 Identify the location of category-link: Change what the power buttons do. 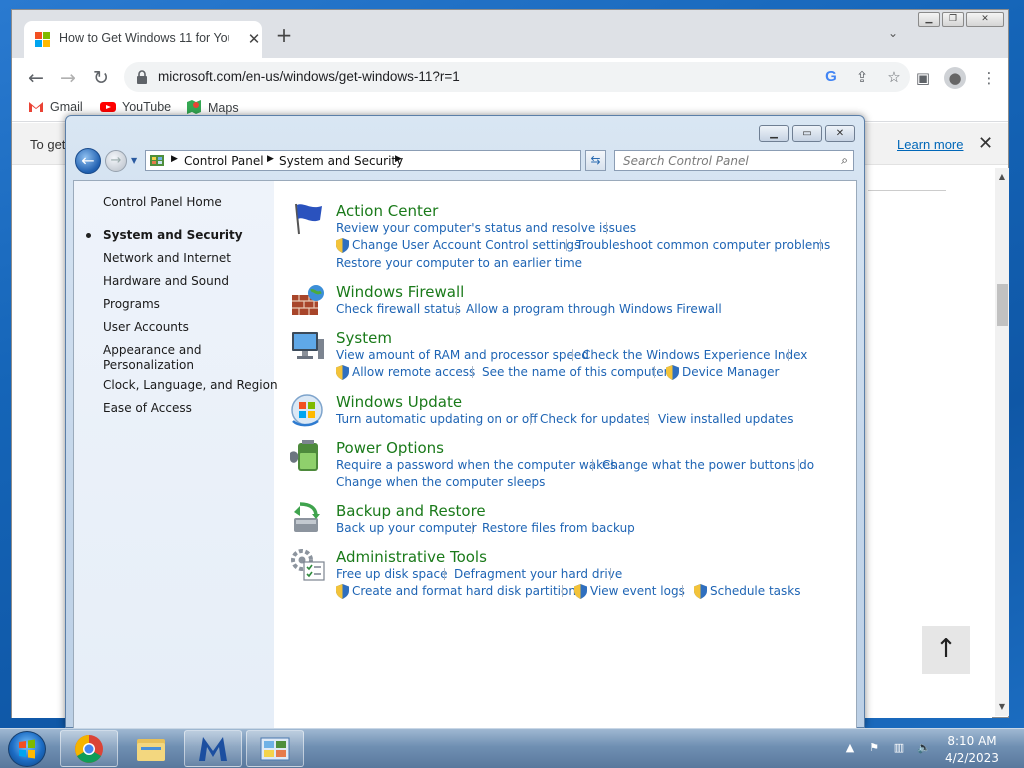
(708, 465).